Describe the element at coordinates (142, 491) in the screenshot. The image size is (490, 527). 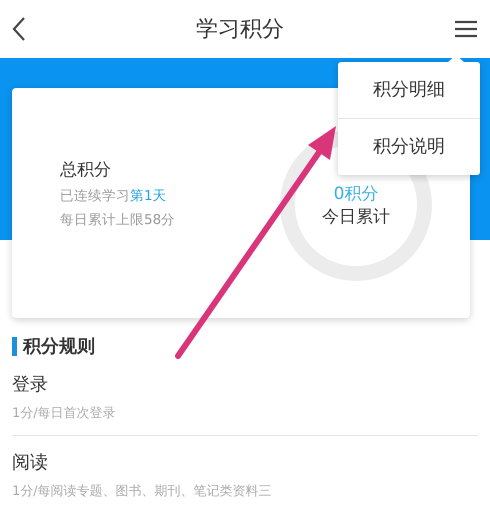
I see `rule-description: 1分/每阅读专题、图书、期刊、笔记类资料三` at that location.